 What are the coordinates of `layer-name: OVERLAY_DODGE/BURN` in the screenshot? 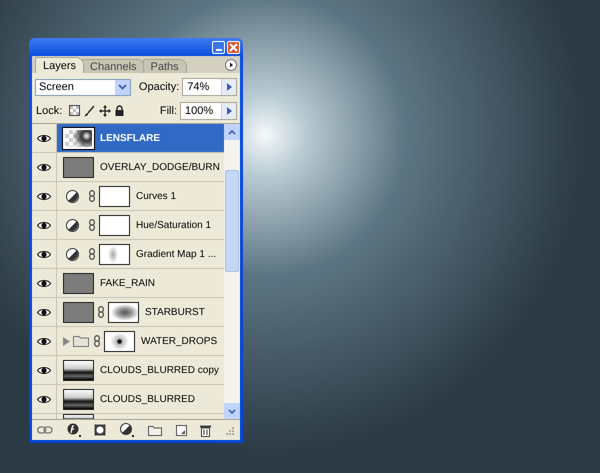 It's located at (160, 167).